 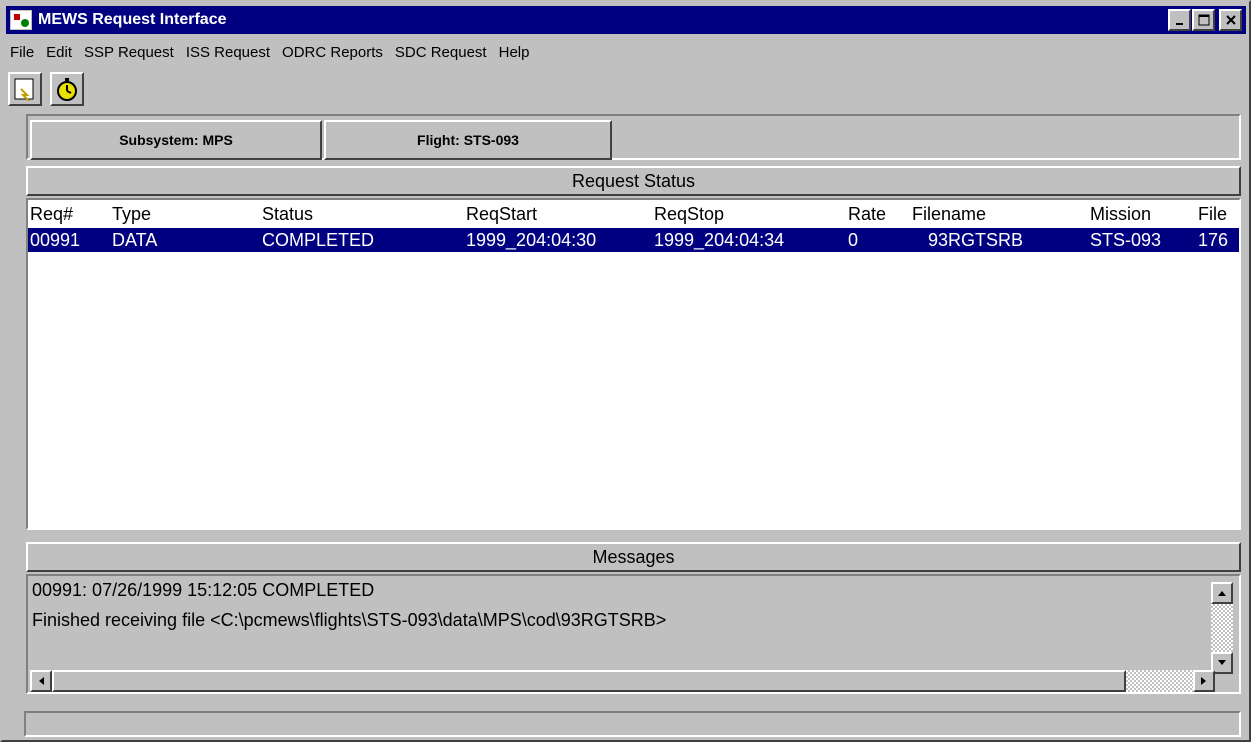 What do you see at coordinates (129, 52) in the screenshot?
I see `menu-ssp-request: SSP Request` at bounding box center [129, 52].